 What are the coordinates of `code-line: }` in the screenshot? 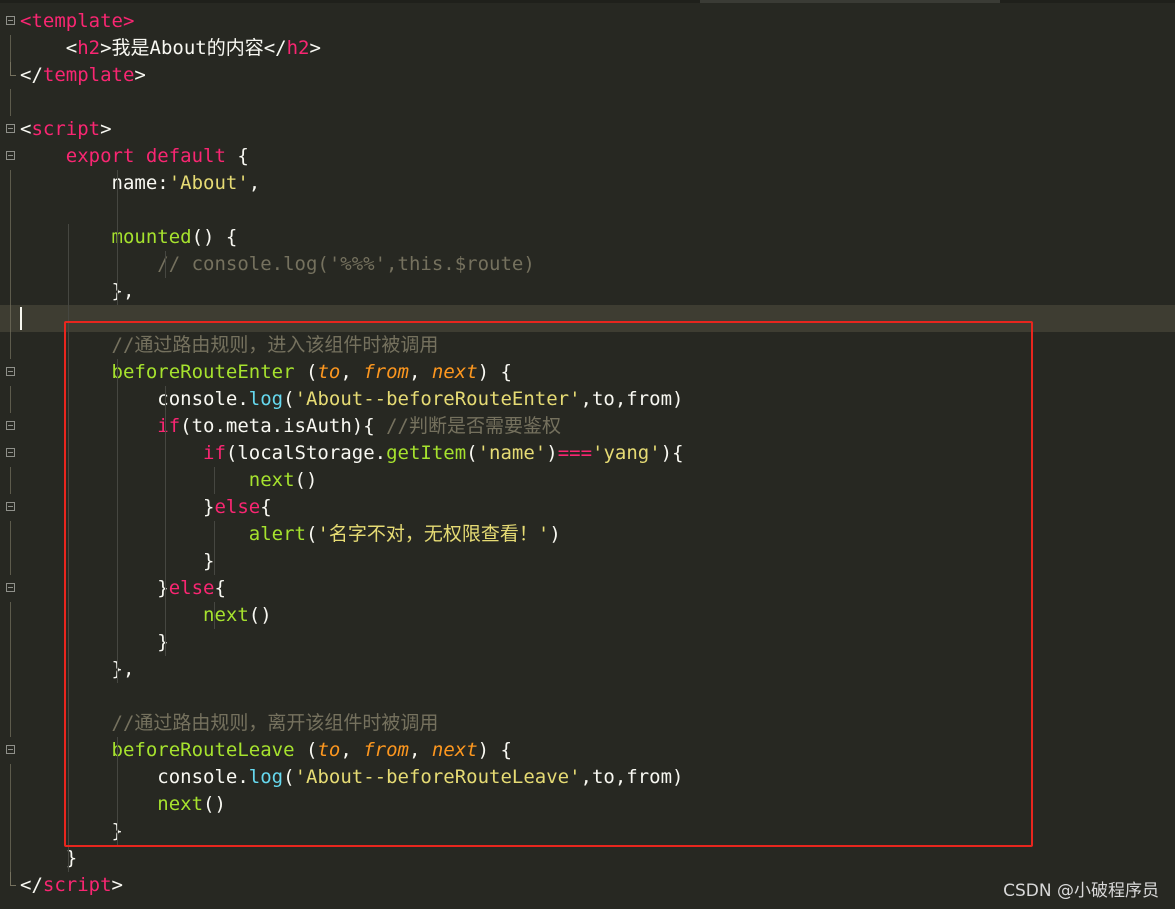 It's located at (587, 858).